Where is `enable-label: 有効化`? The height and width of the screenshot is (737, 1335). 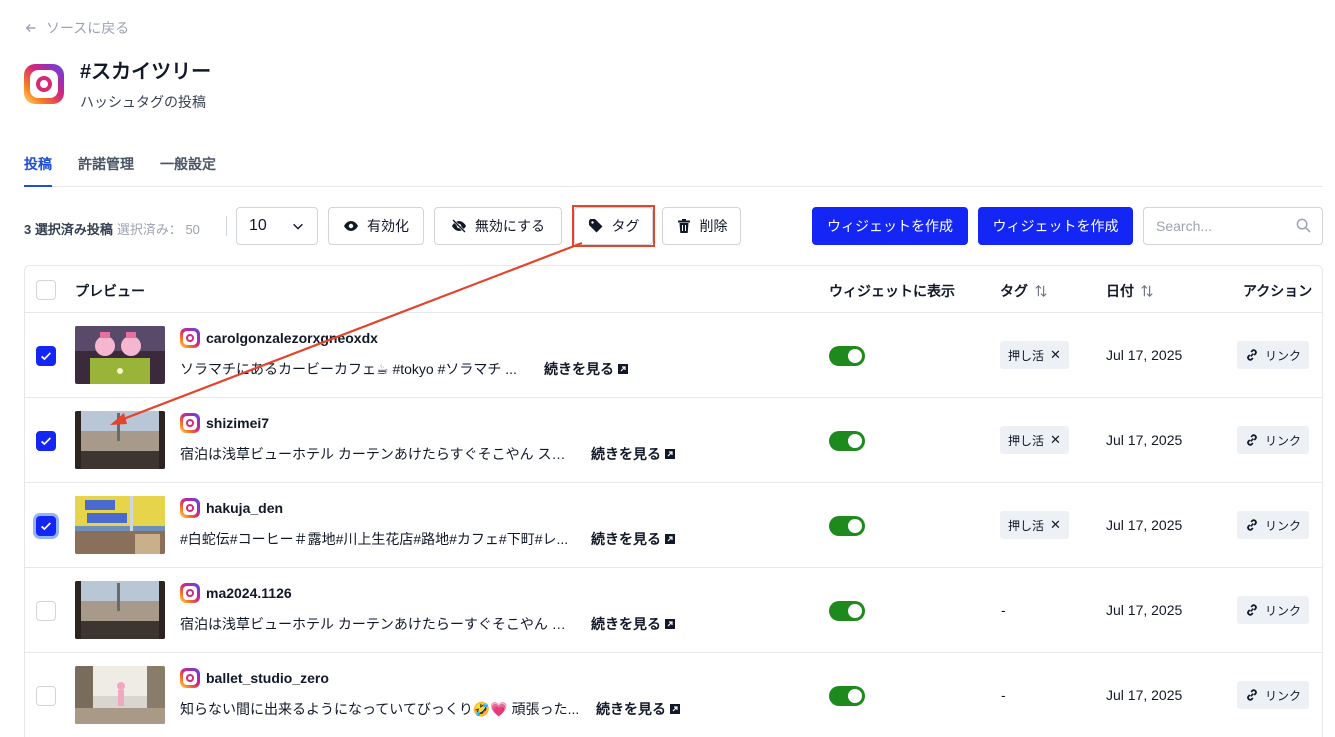 enable-label: 有効化 is located at coordinates (388, 226).